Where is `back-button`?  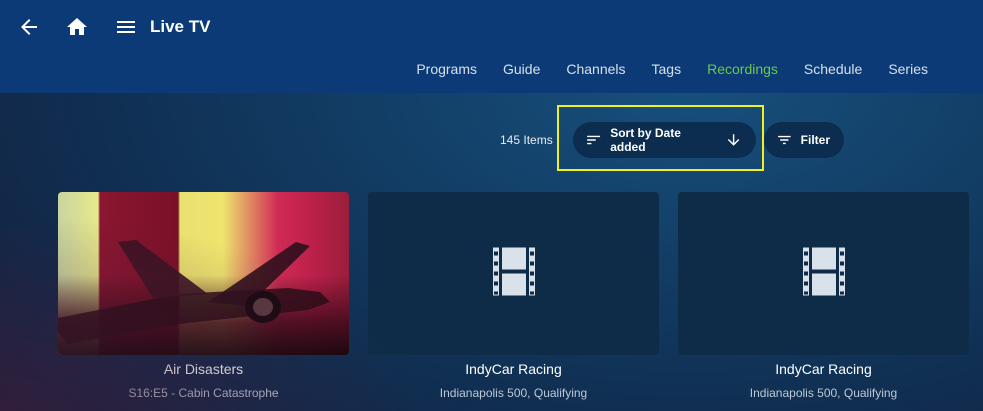
back-button is located at coordinates (29, 27).